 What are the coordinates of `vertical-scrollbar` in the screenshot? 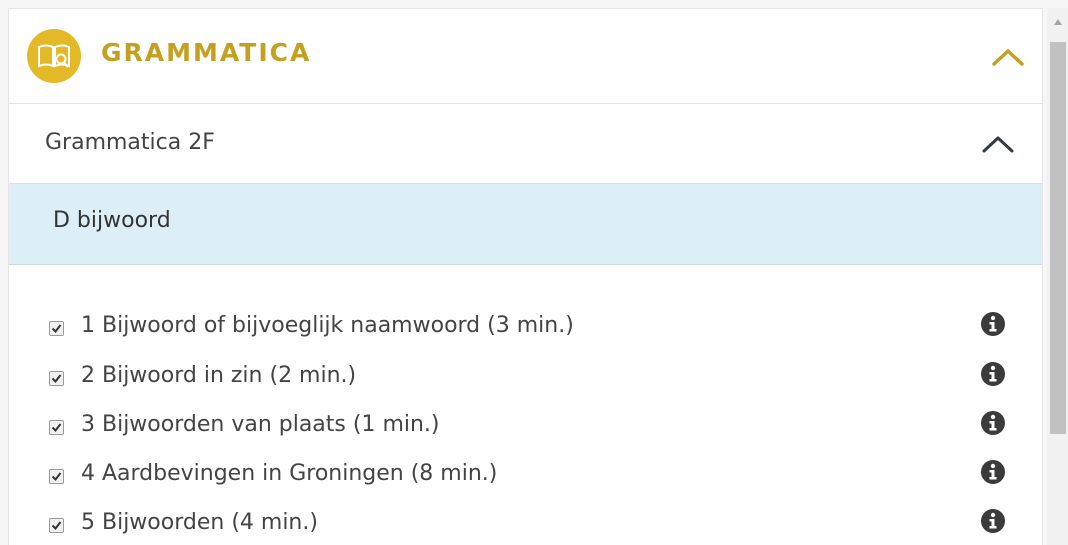 It's located at (1057, 276).